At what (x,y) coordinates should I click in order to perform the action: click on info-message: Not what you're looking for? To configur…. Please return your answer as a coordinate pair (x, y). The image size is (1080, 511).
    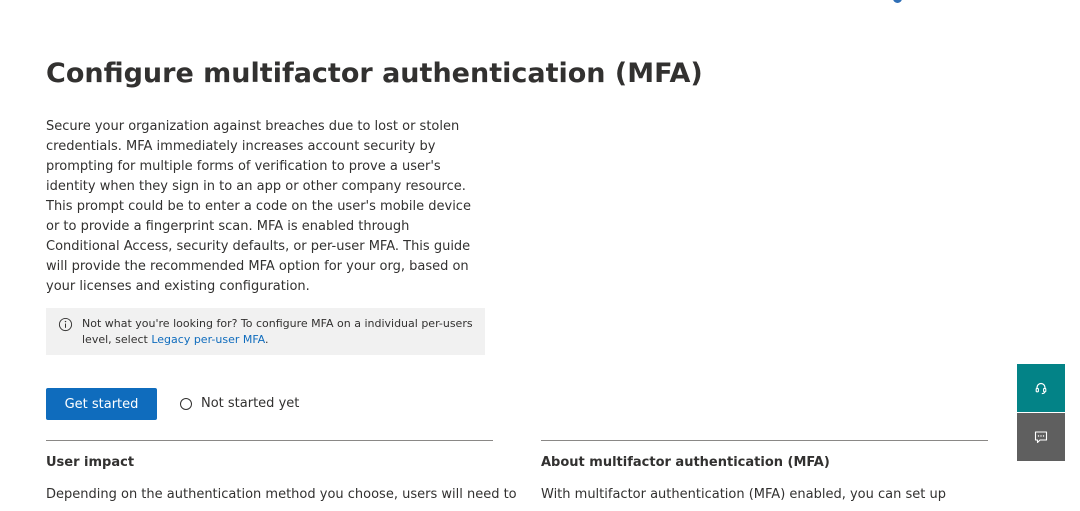
    Looking at the image, I should click on (279, 332).